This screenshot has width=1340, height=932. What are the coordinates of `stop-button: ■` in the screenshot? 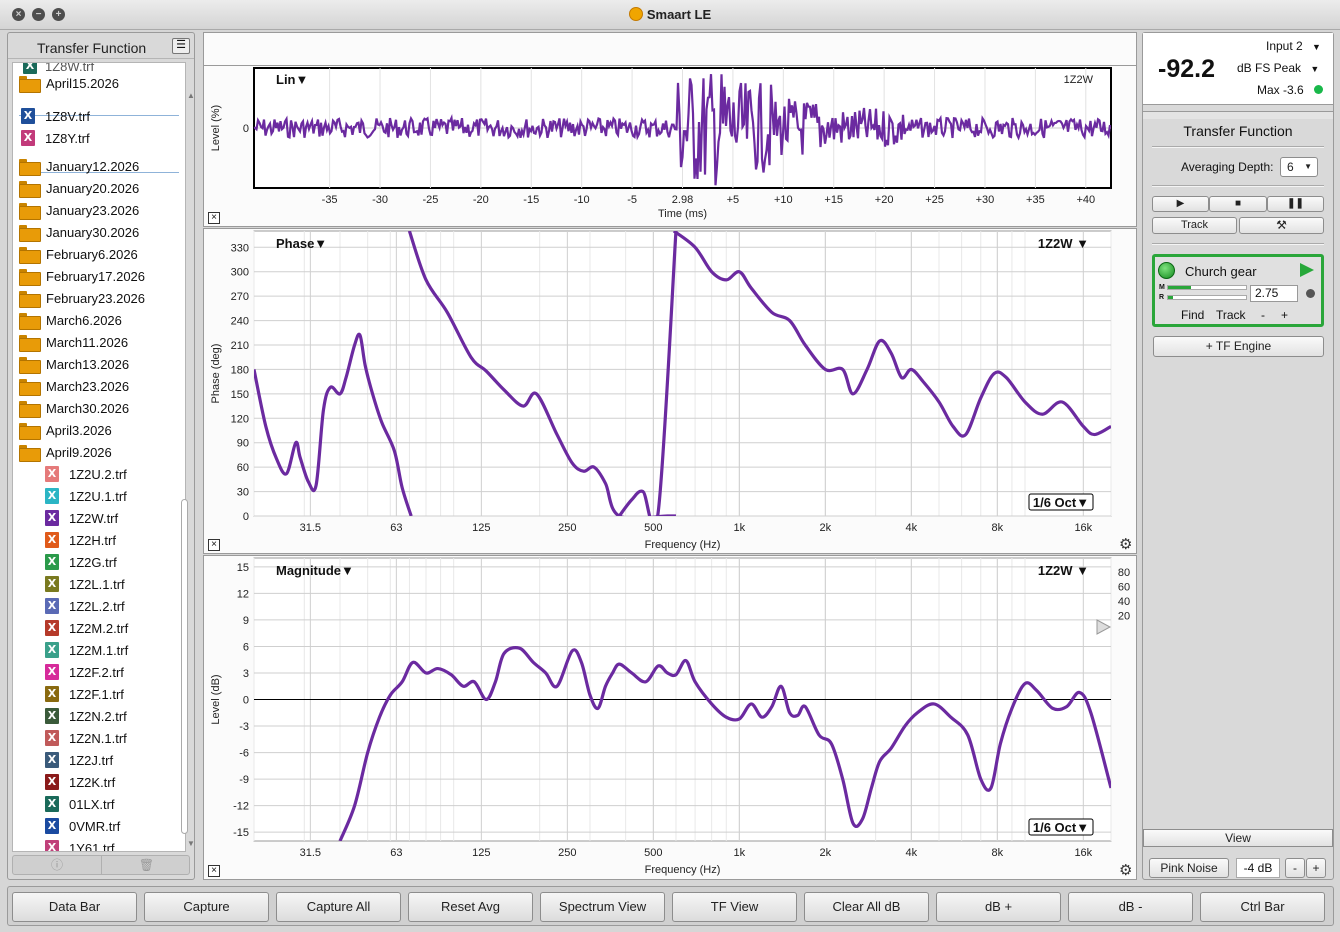 It's located at (1238, 204).